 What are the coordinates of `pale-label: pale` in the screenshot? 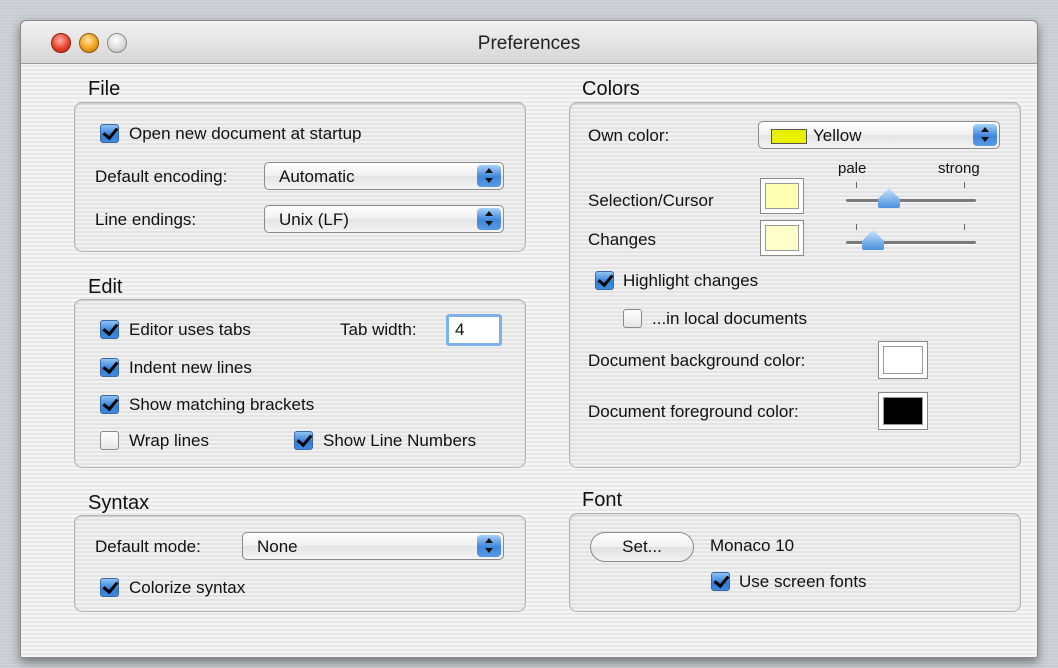 It's located at (852, 168).